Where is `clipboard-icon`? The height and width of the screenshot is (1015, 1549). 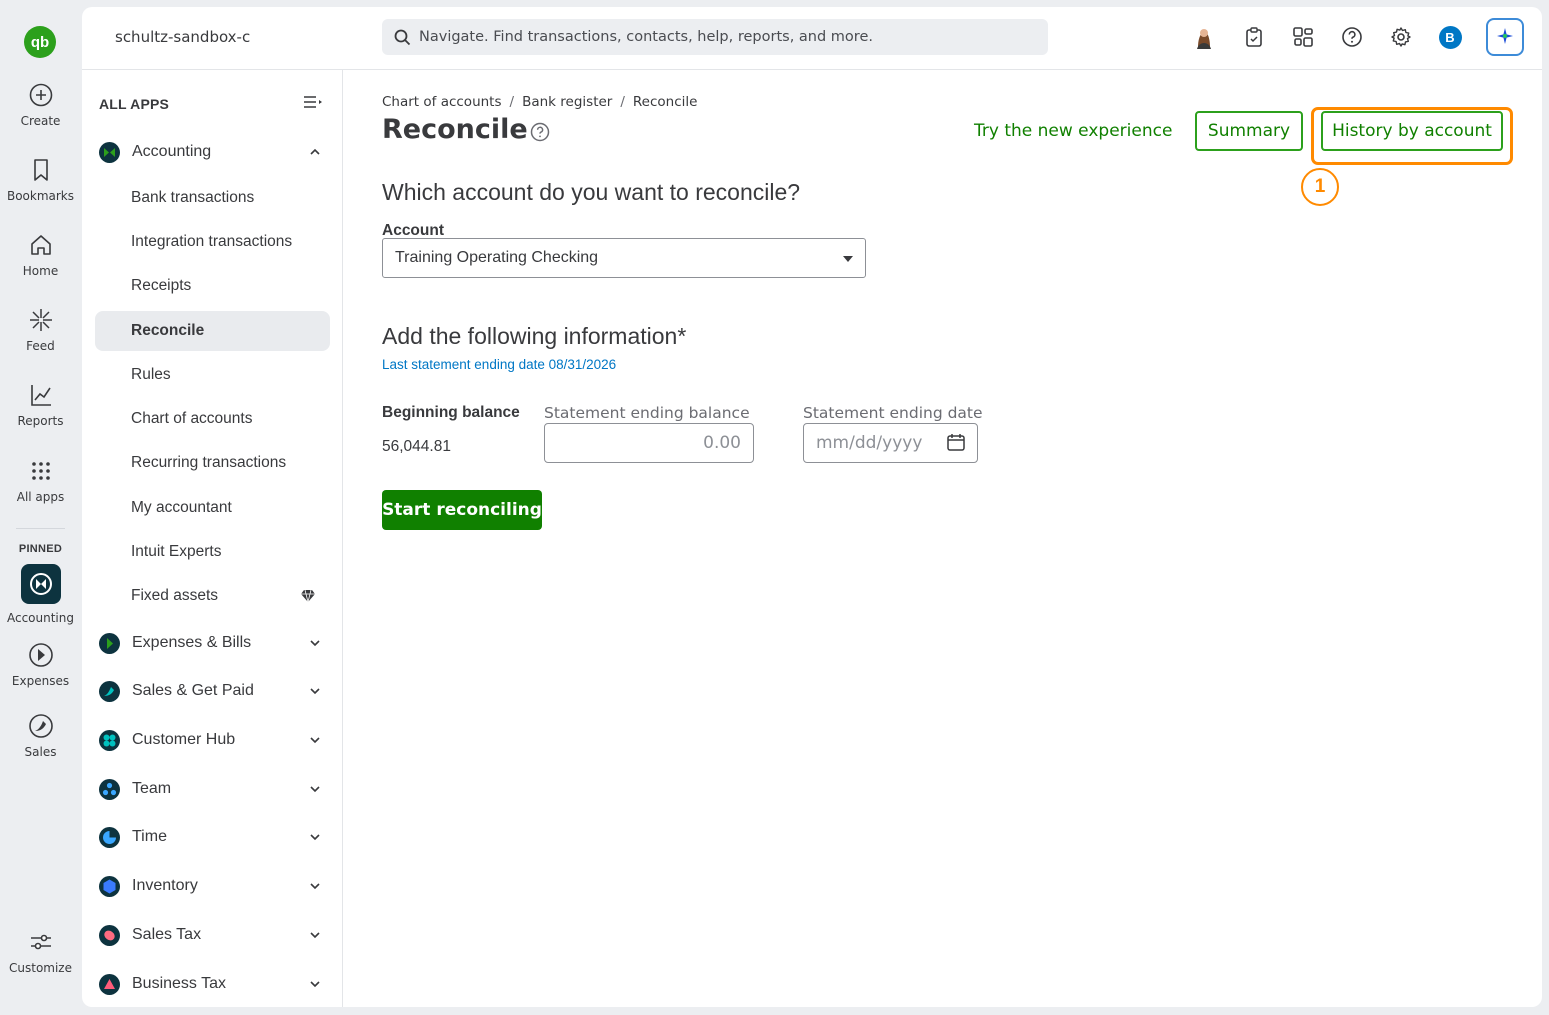
clipboard-icon is located at coordinates (1254, 37).